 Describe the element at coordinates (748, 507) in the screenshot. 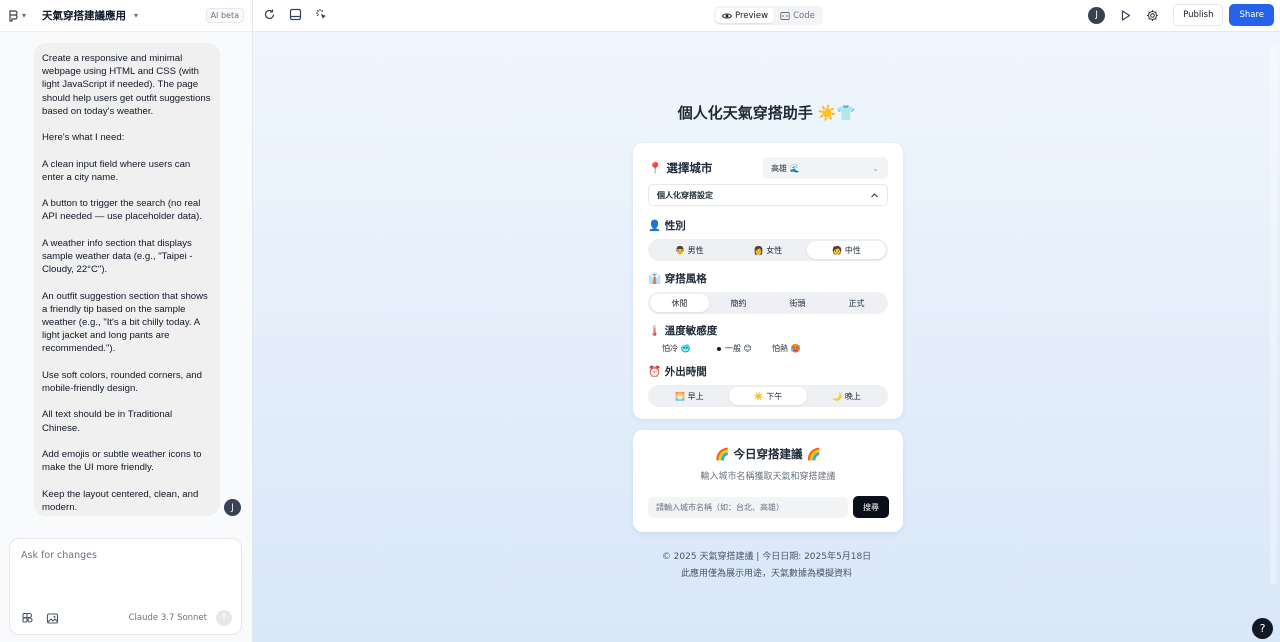

I see `city-search-input` at that location.